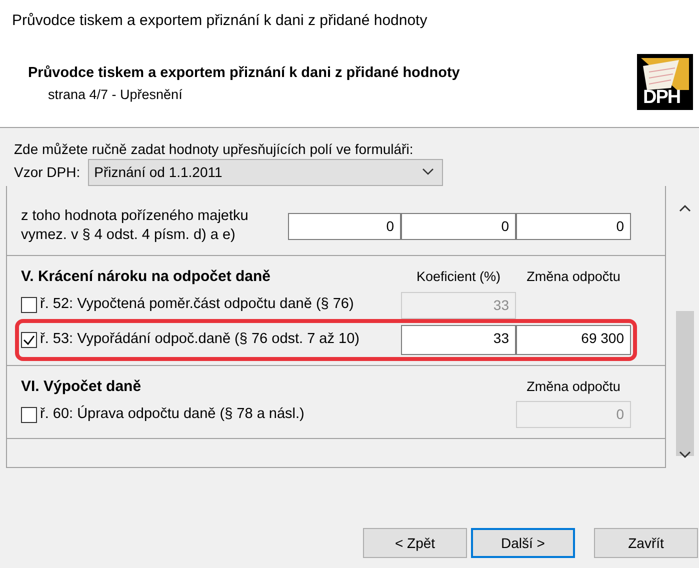  What do you see at coordinates (197, 305) in the screenshot?
I see `checkbox-label: ř. 52: Vypočtená poměr.část odpočtu daně (§ 76)` at bounding box center [197, 305].